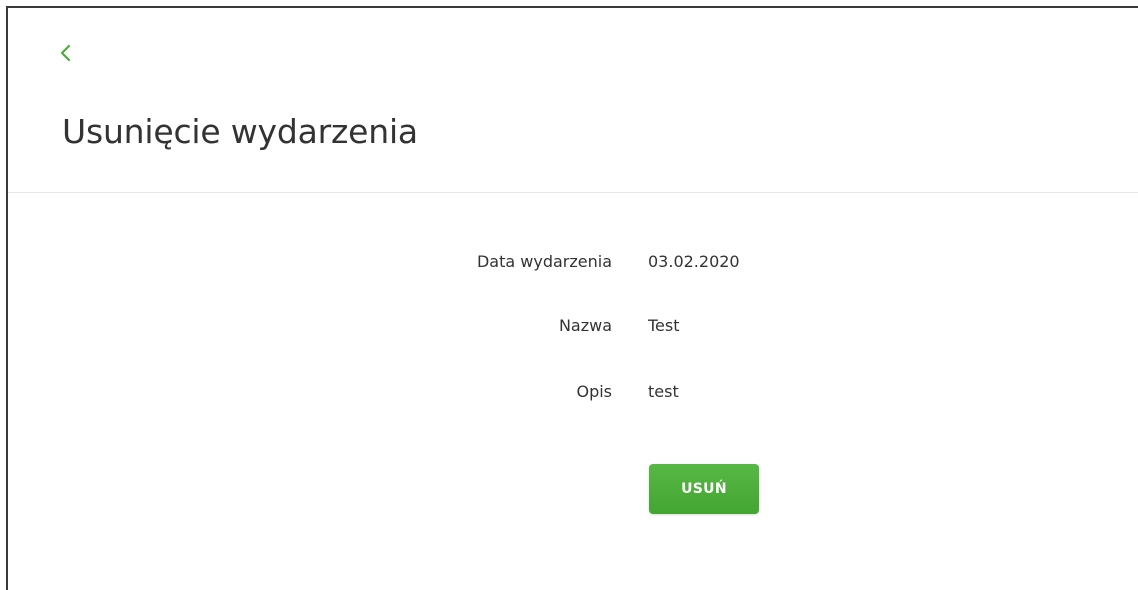 The width and height of the screenshot is (1138, 590). Describe the element at coordinates (664, 325) in the screenshot. I see `name-value: Test` at that location.